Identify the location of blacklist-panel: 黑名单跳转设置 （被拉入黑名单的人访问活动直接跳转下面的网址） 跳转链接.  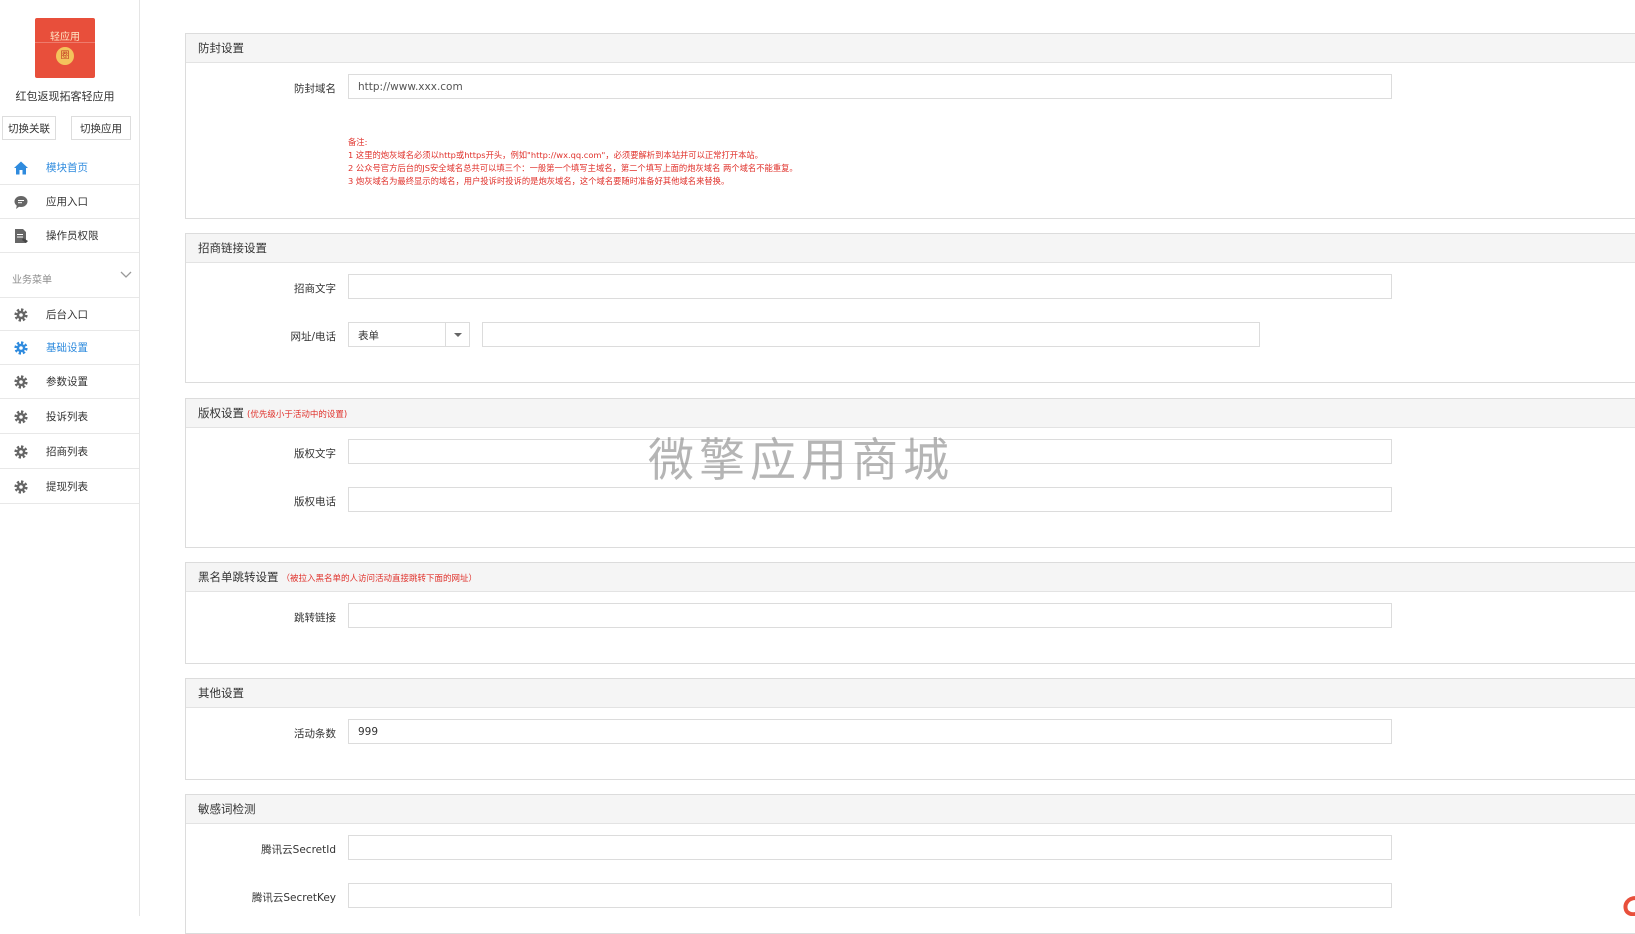
(910, 613).